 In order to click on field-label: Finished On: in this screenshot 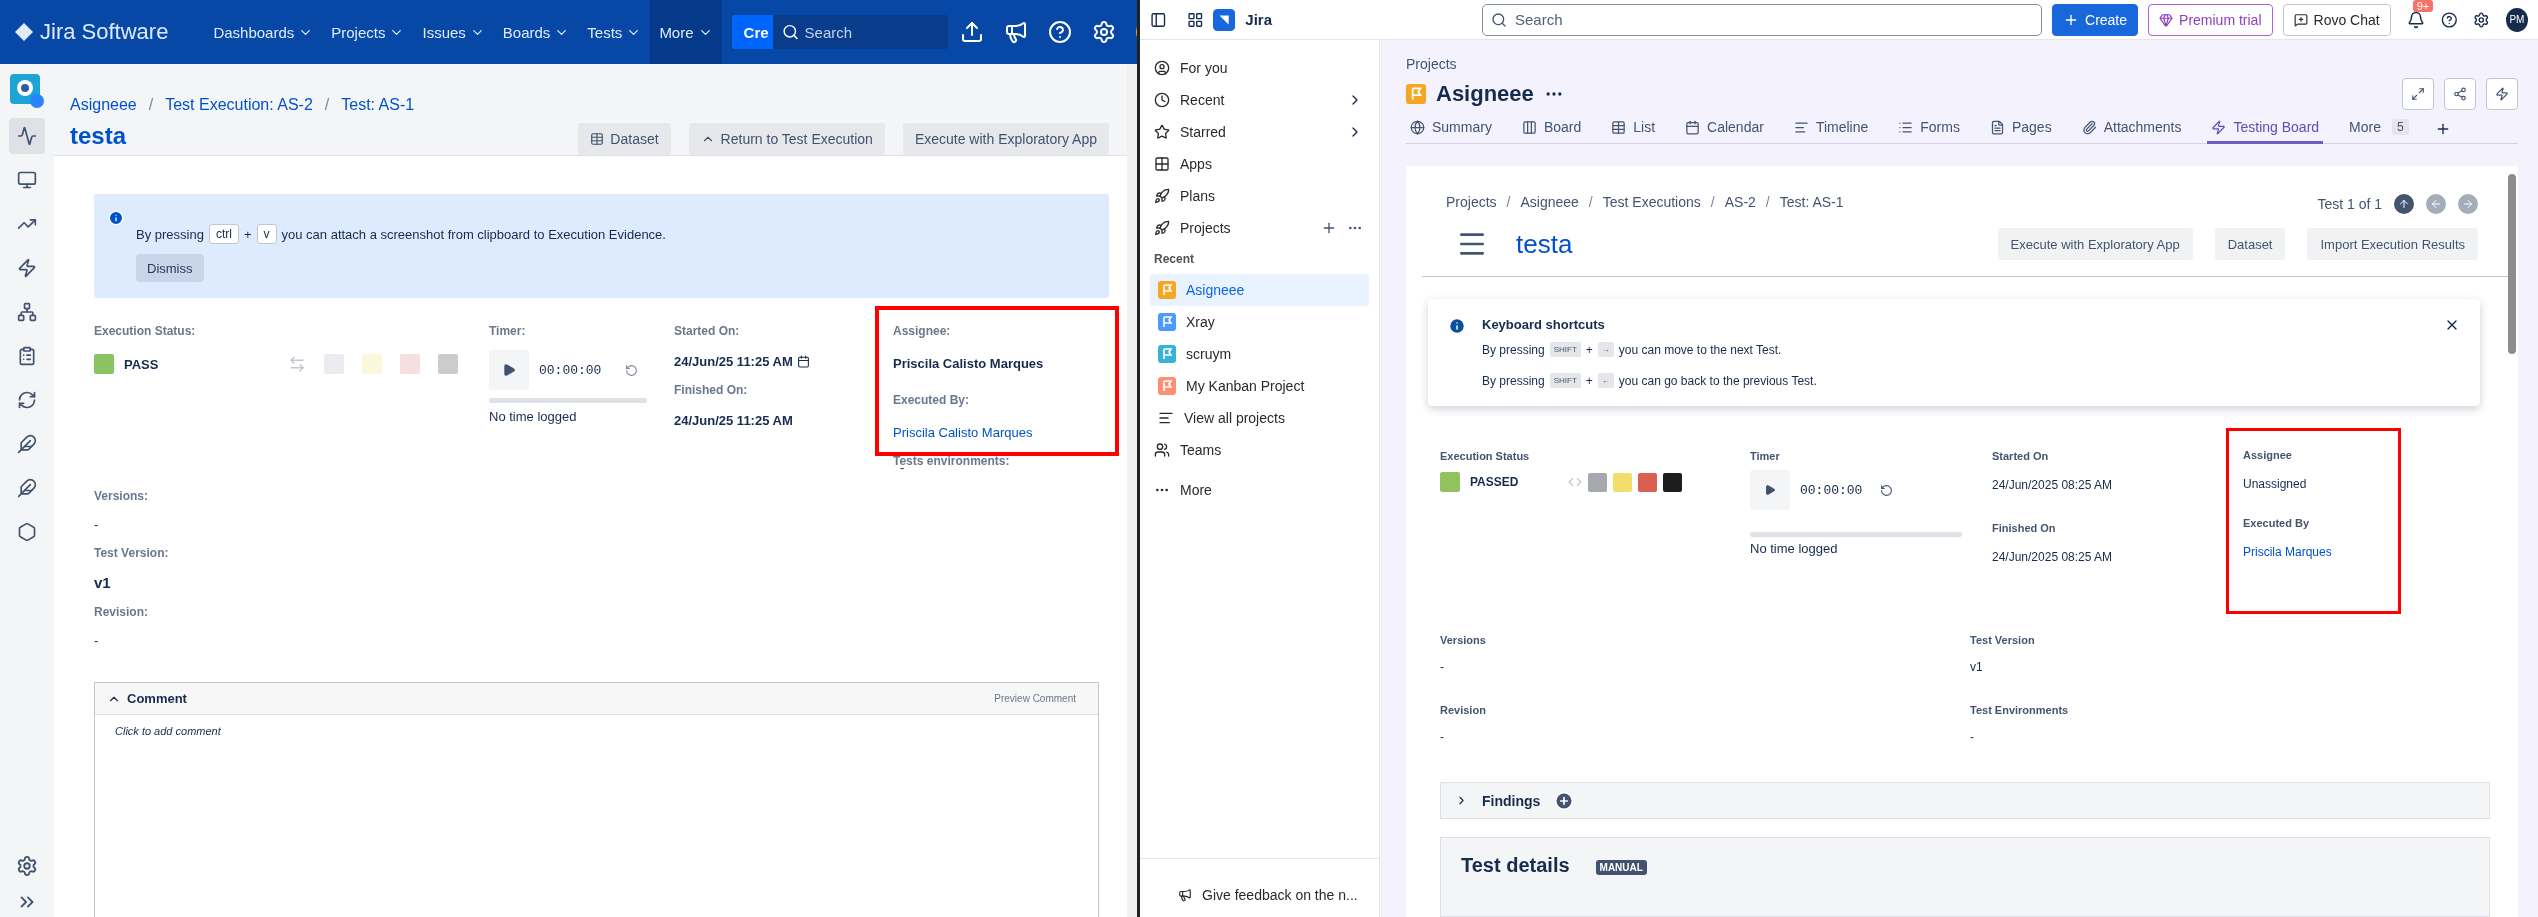, I will do `click(711, 390)`.